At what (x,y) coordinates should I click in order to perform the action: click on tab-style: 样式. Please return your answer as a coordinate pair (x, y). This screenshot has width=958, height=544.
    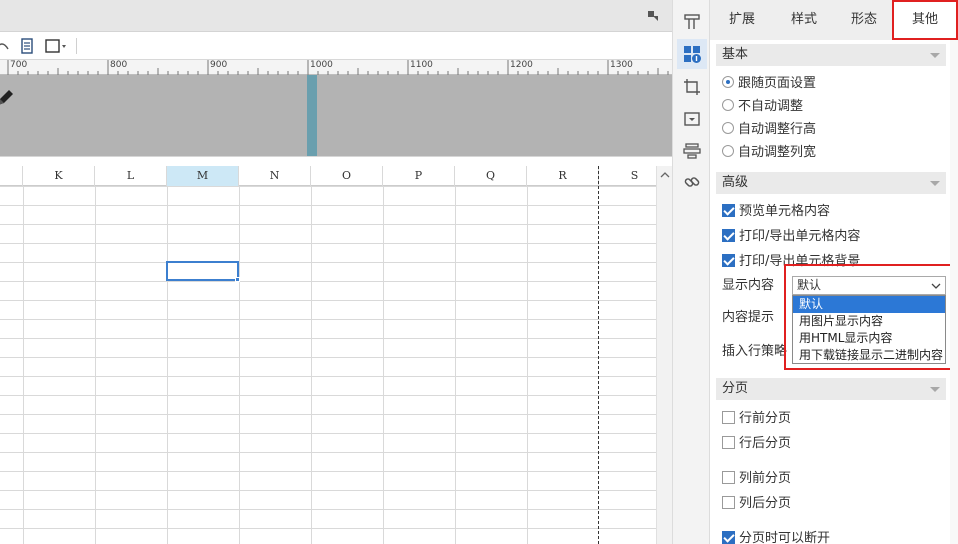
    Looking at the image, I should click on (804, 20).